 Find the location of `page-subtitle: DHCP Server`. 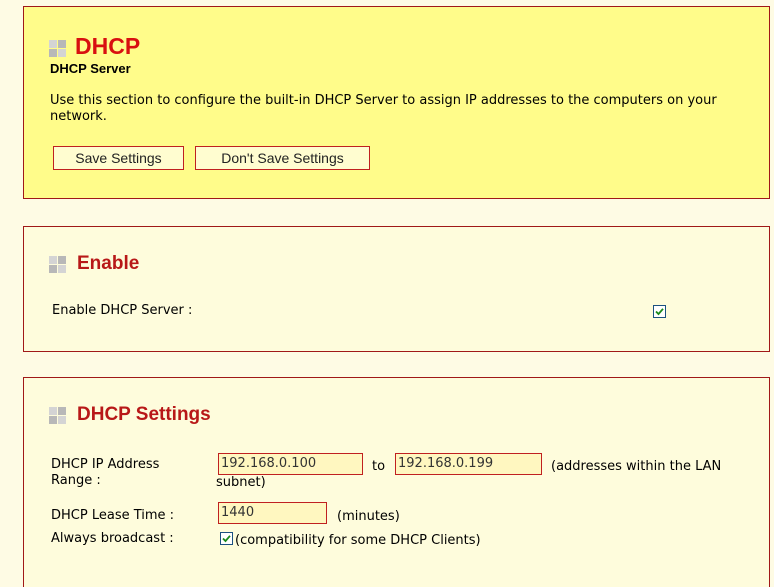

page-subtitle: DHCP Server is located at coordinates (90, 68).